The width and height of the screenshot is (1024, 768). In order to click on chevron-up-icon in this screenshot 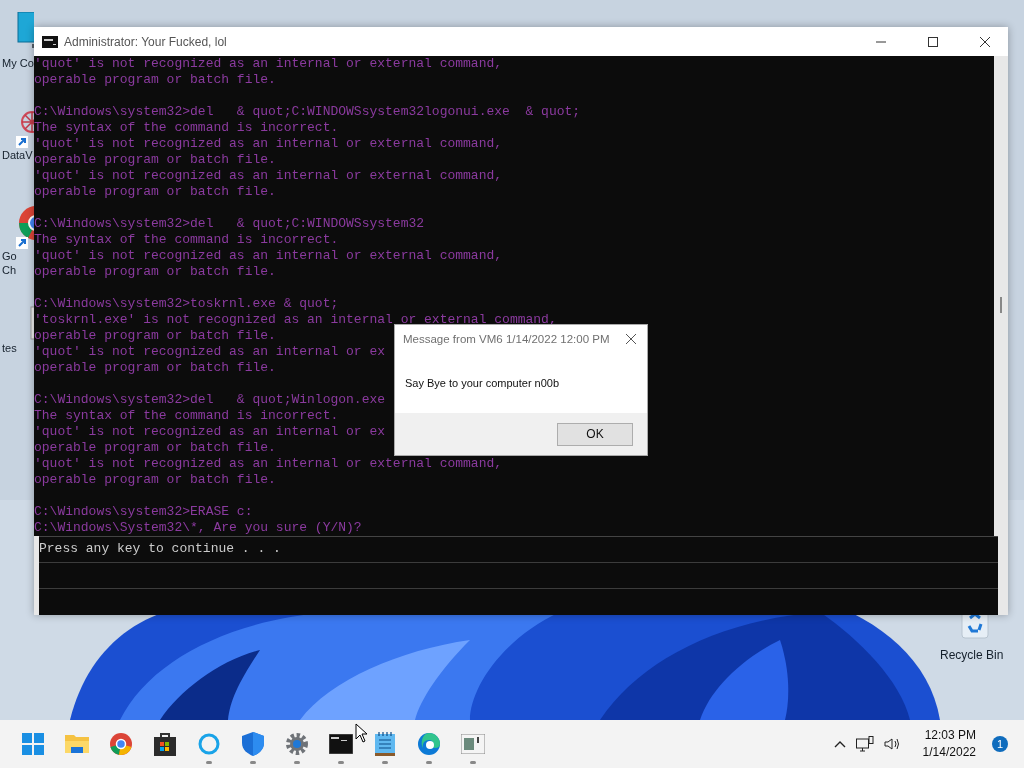, I will do `click(839, 744)`.